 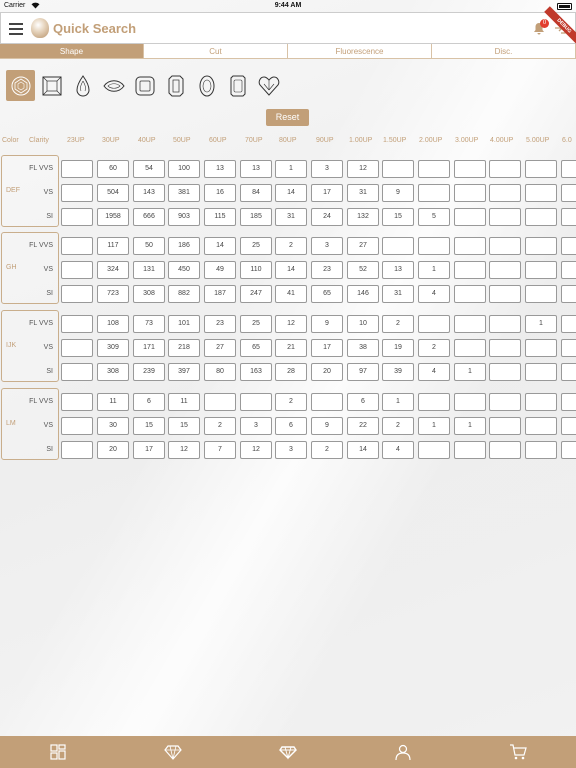 What do you see at coordinates (363, 324) in the screenshot?
I see `grid-cell: 10` at bounding box center [363, 324].